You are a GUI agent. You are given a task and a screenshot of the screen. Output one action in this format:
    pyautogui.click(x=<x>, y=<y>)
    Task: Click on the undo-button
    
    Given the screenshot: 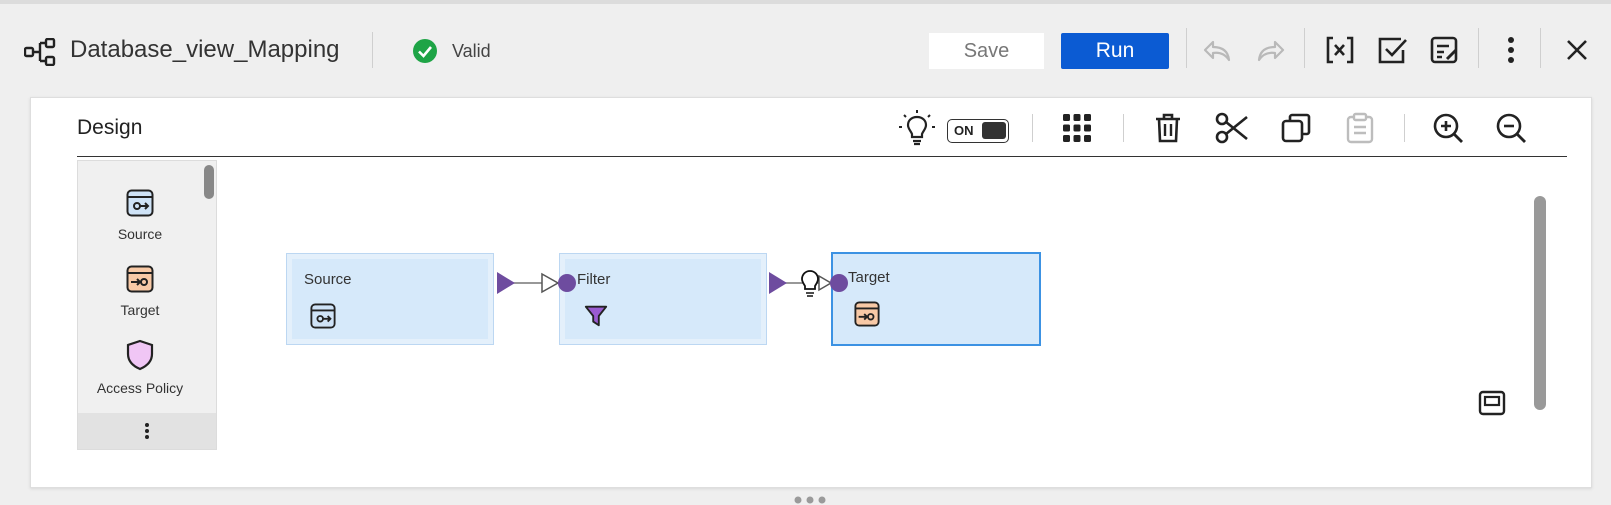 What is the action you would take?
    pyautogui.click(x=1217, y=51)
    